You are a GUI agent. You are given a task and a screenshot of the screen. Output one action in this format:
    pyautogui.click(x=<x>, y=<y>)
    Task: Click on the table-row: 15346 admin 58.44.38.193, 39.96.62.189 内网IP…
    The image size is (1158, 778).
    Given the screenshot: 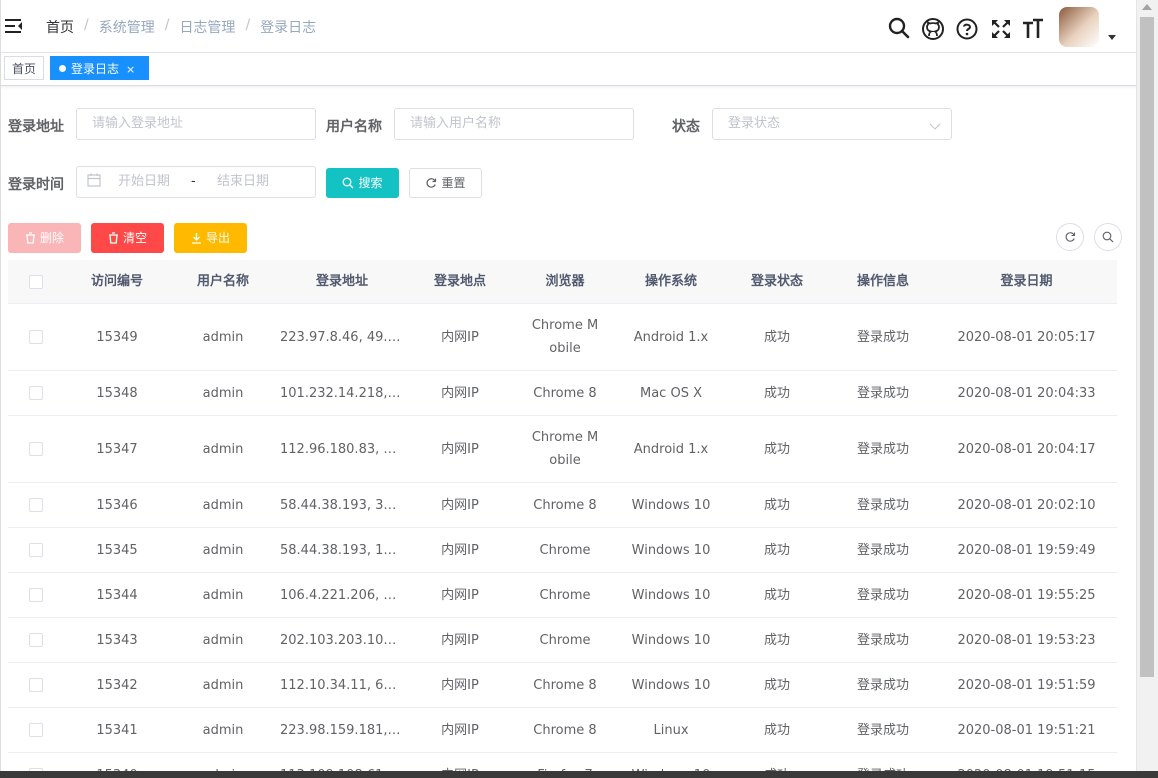 What is the action you would take?
    pyautogui.click(x=562, y=505)
    